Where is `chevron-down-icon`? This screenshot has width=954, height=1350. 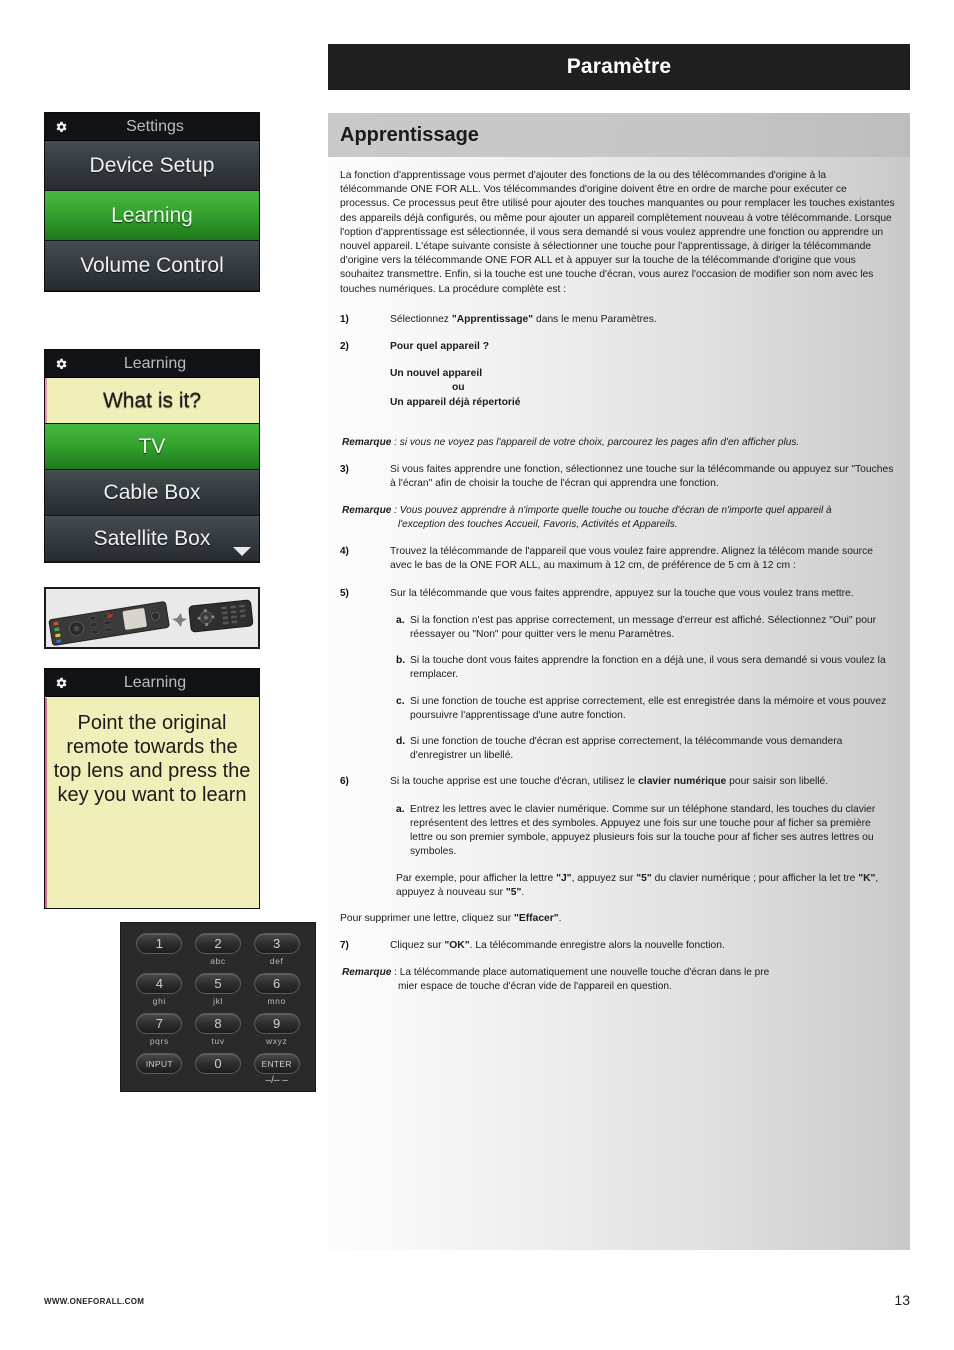 chevron-down-icon is located at coordinates (242, 551).